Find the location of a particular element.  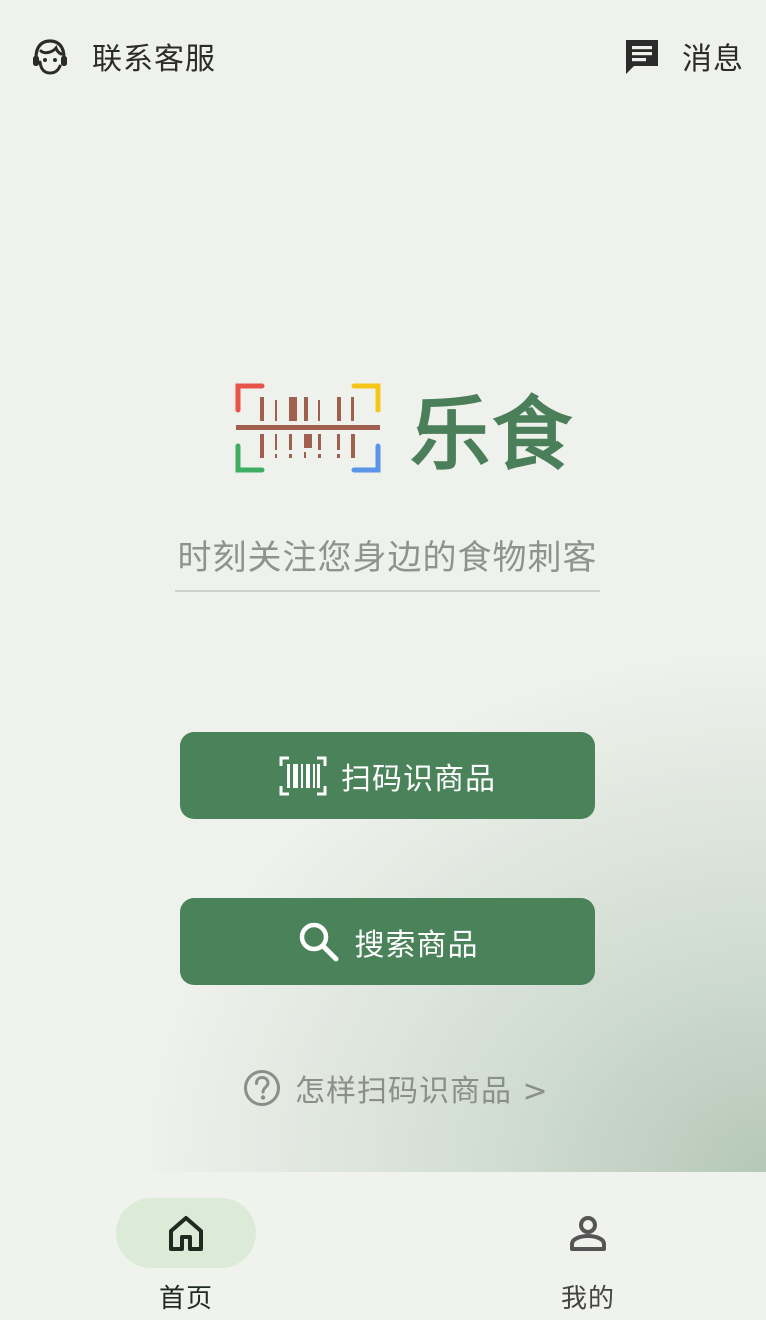

brand-slogan: 时刻关注您身边的食物刺客 is located at coordinates (387, 561).